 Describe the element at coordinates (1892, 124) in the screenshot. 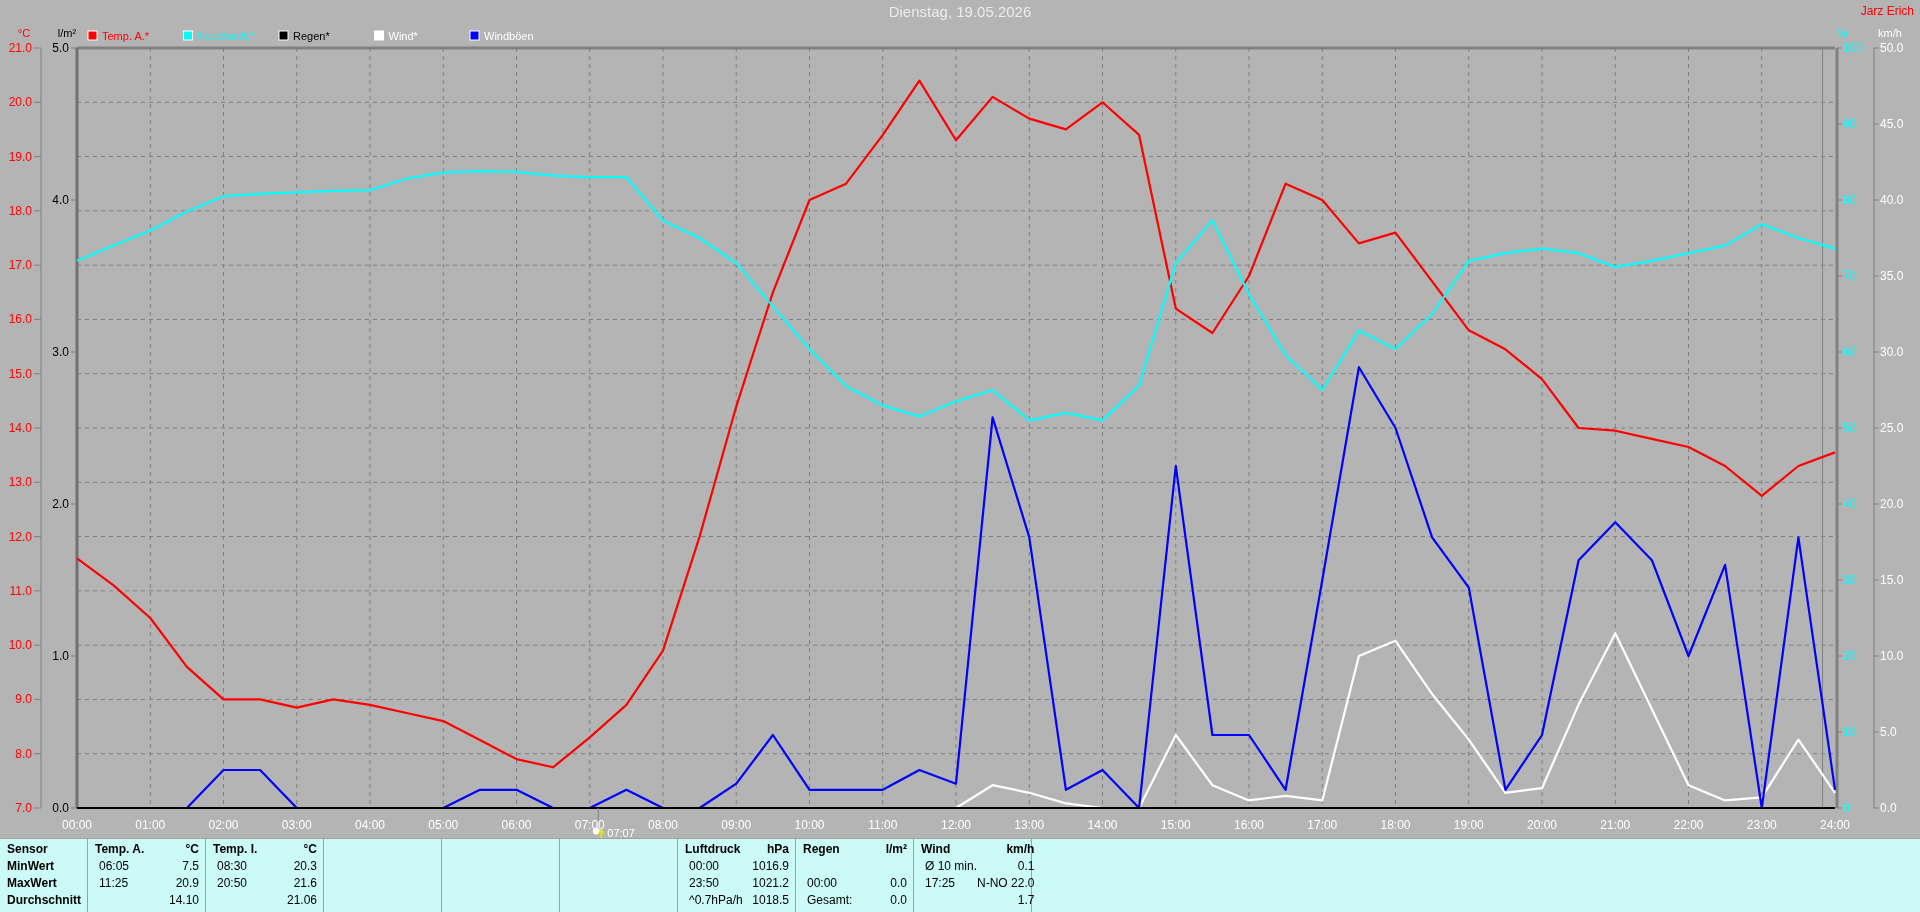

I see `y-tick-label: 45.0` at that location.